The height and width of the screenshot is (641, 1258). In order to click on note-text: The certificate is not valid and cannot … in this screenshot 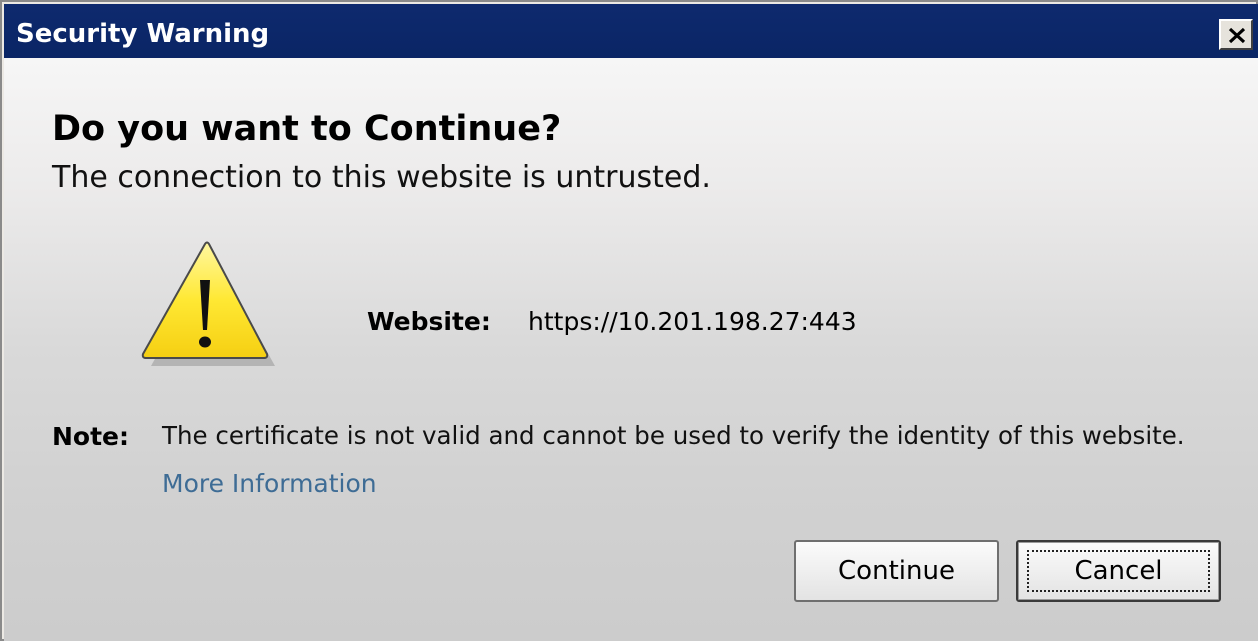, I will do `click(673, 435)`.